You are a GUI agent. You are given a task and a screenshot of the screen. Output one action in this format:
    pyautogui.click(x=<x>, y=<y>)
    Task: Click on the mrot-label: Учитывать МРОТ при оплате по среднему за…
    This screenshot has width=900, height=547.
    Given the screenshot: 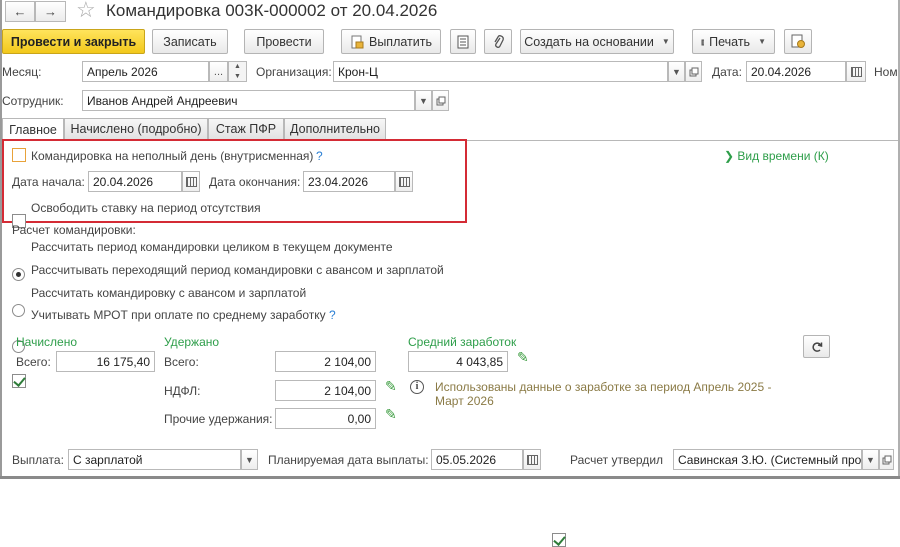 What is the action you would take?
    pyautogui.click(x=178, y=315)
    